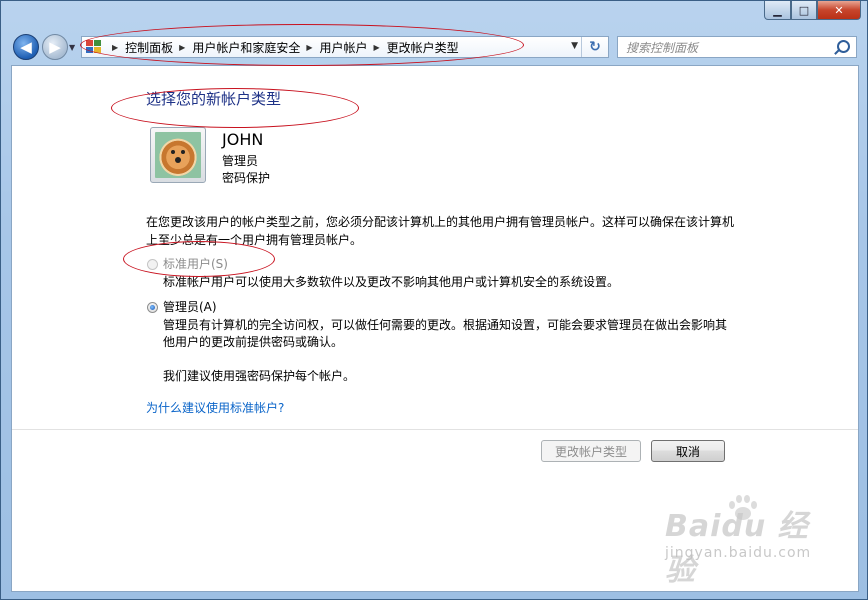 The width and height of the screenshot is (868, 600). What do you see at coordinates (594, 47) in the screenshot?
I see `refresh-icon: ↻` at bounding box center [594, 47].